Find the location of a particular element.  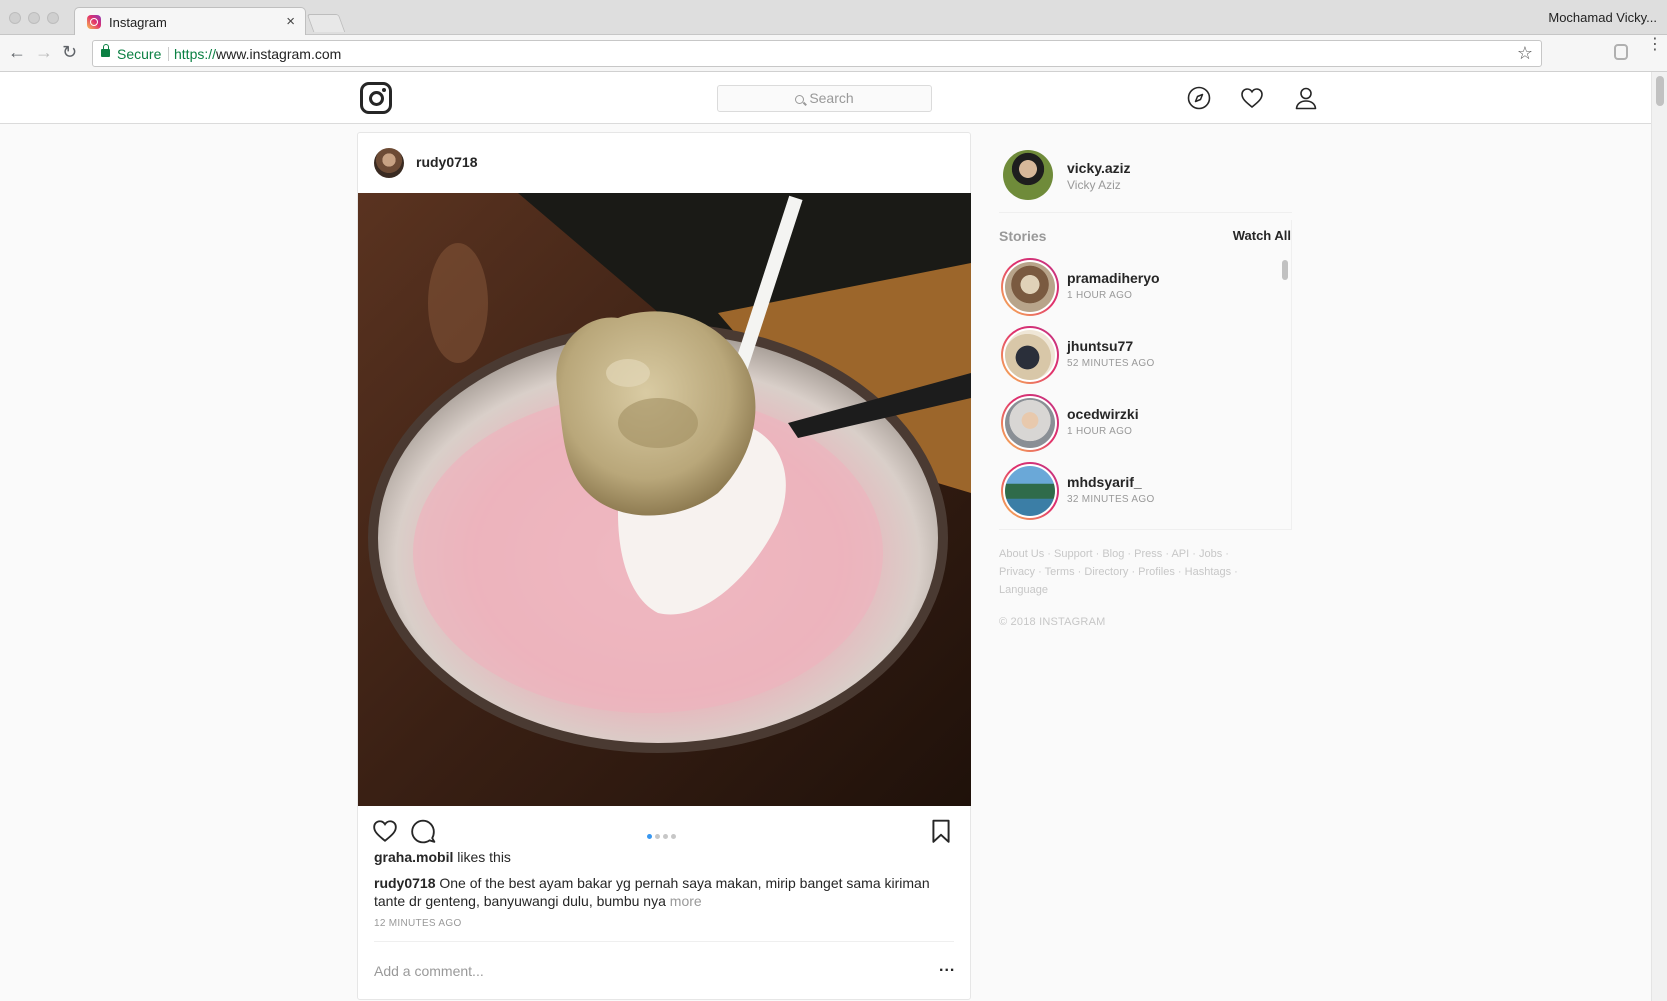

tab-title: Instagram is located at coordinates (138, 22).